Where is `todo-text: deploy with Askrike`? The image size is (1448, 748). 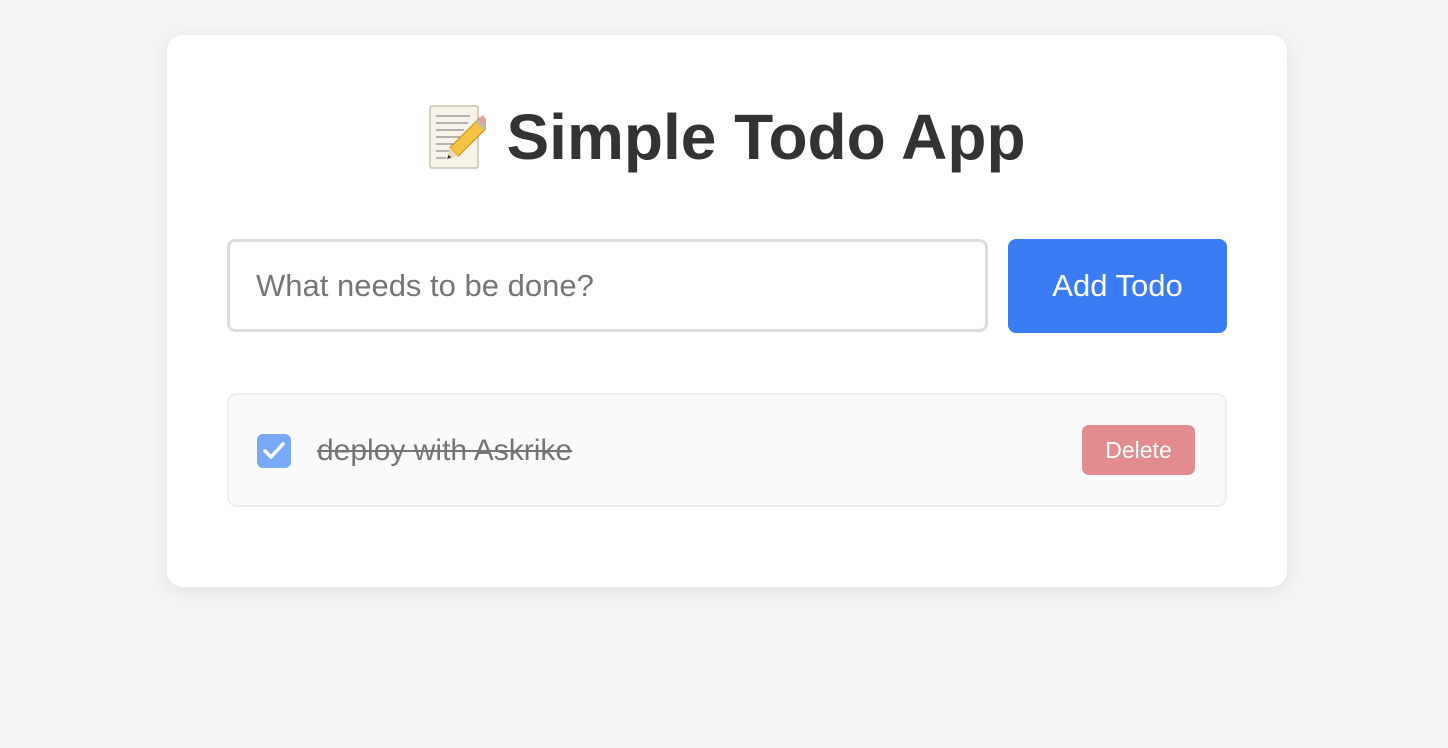 todo-text: deploy with Askrike is located at coordinates (445, 450).